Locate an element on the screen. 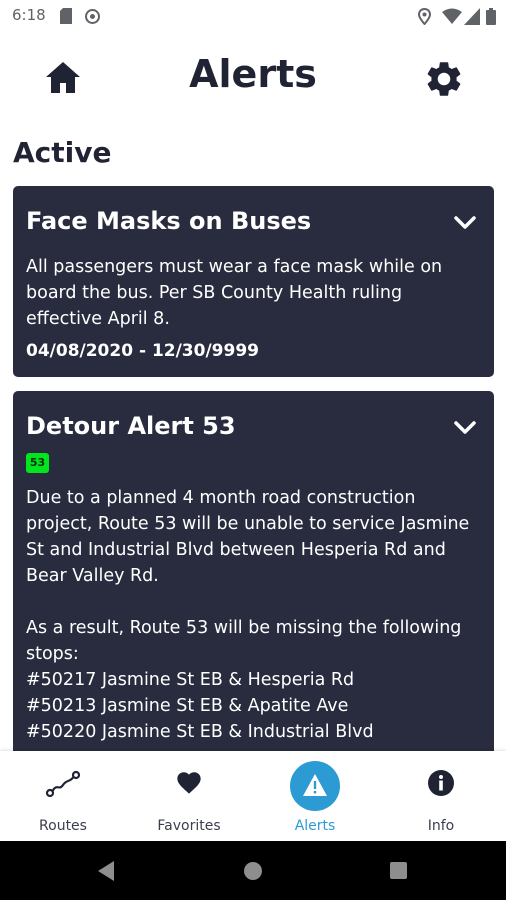 The height and width of the screenshot is (900, 506). nav-item-info: Info is located at coordinates (441, 796).